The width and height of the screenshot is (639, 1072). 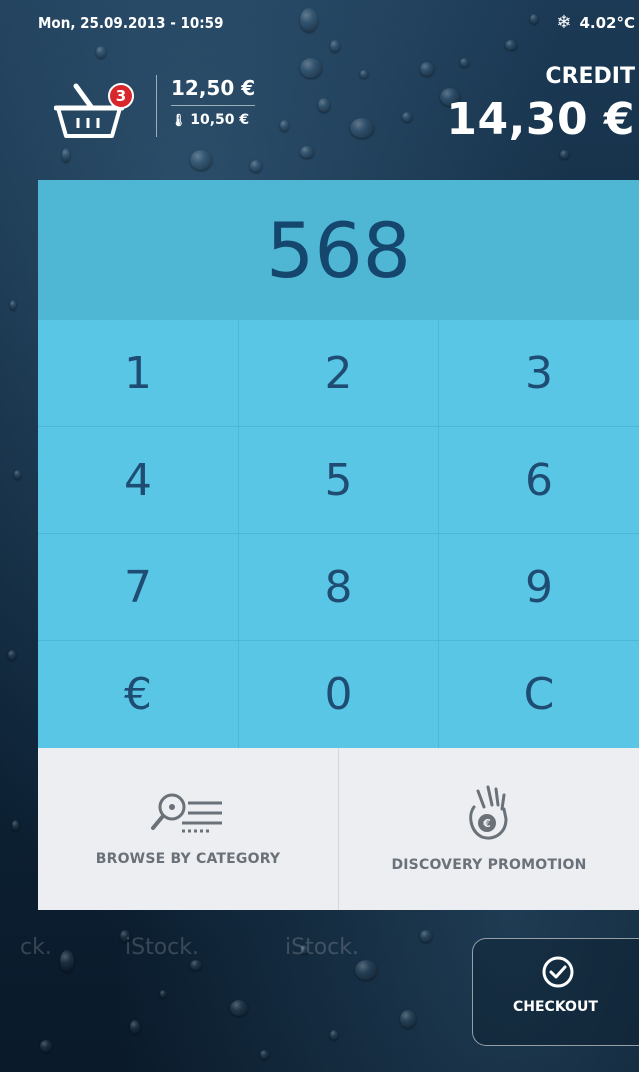 I want to click on watermark: ck., so click(x=36, y=947).